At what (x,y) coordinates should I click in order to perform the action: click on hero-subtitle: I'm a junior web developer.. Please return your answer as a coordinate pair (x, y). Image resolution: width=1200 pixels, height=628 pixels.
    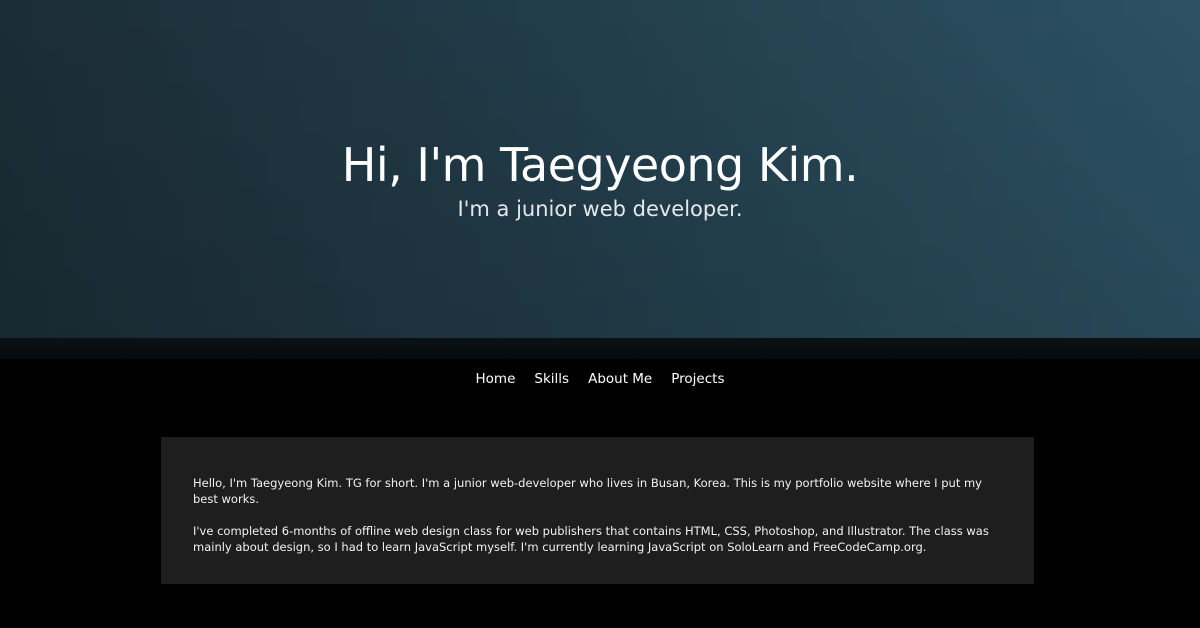
    Looking at the image, I should click on (600, 209).